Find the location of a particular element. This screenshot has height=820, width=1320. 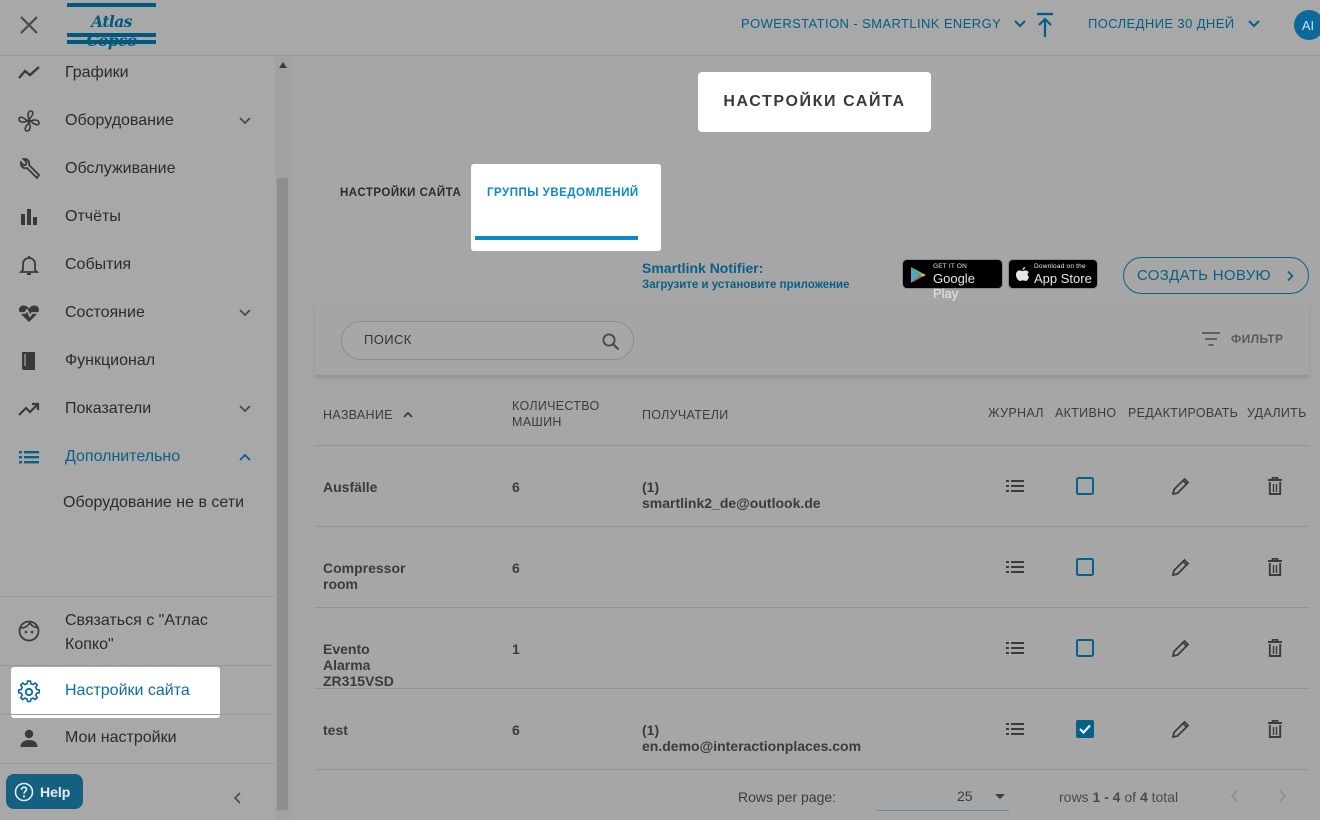

column-header-recipients: ПОЛУЧАТЕЛИ is located at coordinates (685, 415).